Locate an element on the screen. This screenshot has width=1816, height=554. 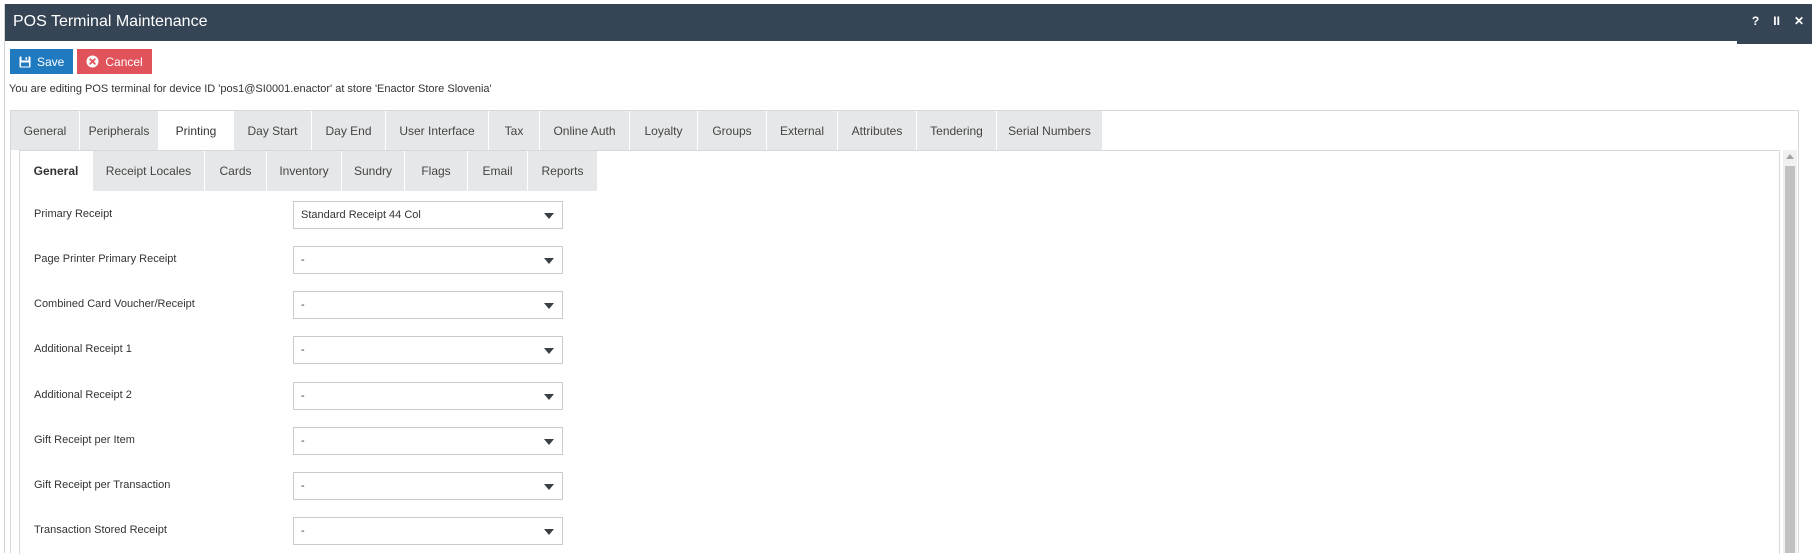
tab-loyalty: Loyalty is located at coordinates (664, 130).